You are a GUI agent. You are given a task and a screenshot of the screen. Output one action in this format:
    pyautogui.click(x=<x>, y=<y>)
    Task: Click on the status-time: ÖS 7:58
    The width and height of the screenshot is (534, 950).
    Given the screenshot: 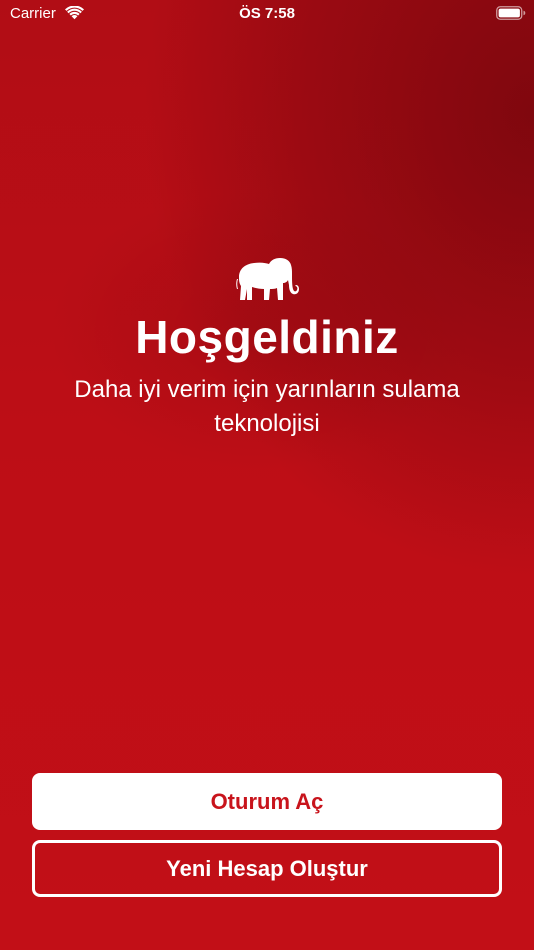 What is the action you would take?
    pyautogui.click(x=267, y=13)
    